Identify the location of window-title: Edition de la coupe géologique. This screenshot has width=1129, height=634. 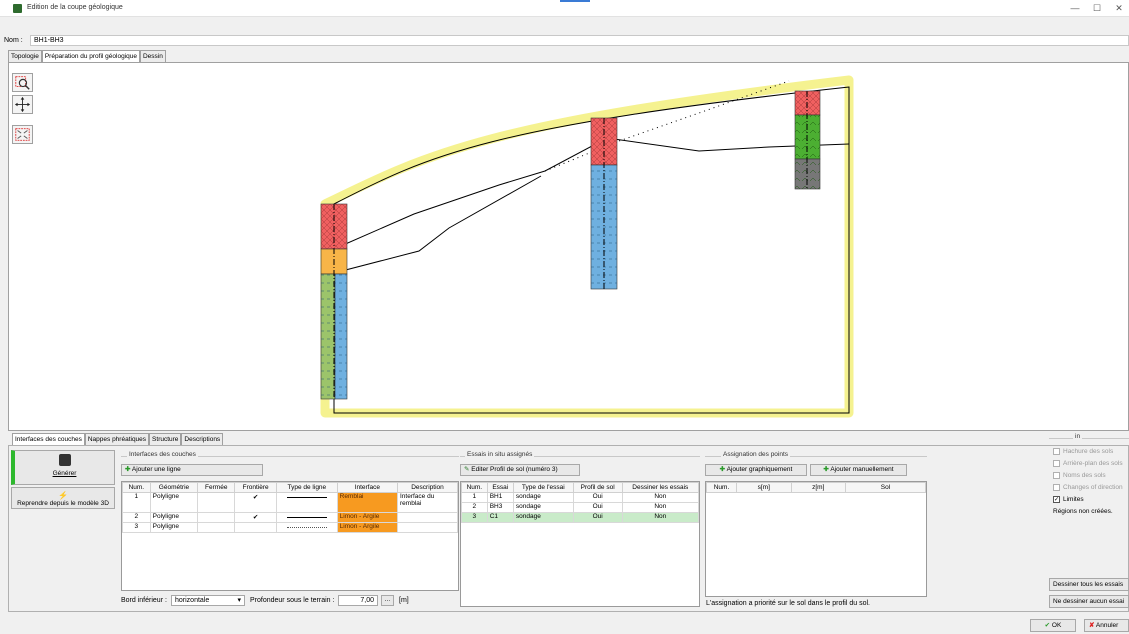
(75, 7).